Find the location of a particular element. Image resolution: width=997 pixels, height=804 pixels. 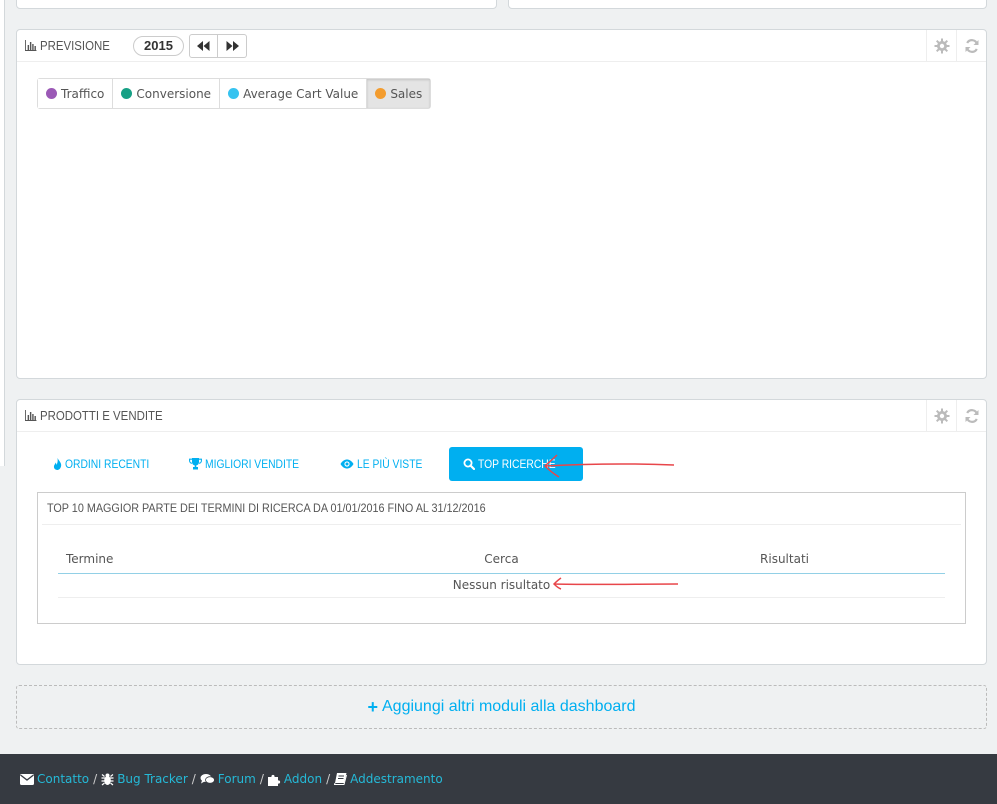

legend-average-cart-value: Average Cart Value is located at coordinates (294, 93).